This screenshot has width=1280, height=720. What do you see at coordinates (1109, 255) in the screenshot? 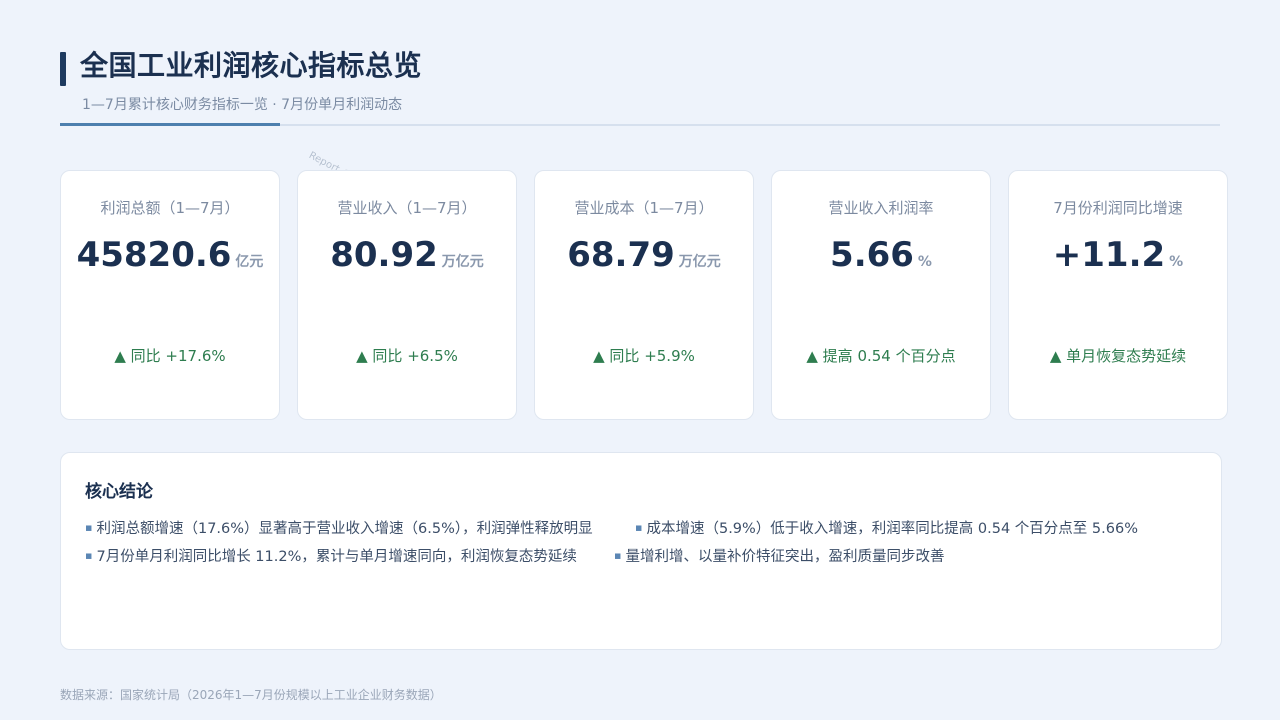
I see `kpi-value: +11.2` at bounding box center [1109, 255].